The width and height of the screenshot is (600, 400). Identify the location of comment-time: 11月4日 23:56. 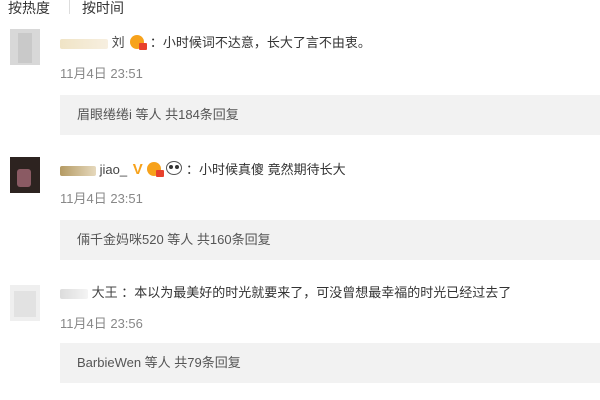
(101, 323).